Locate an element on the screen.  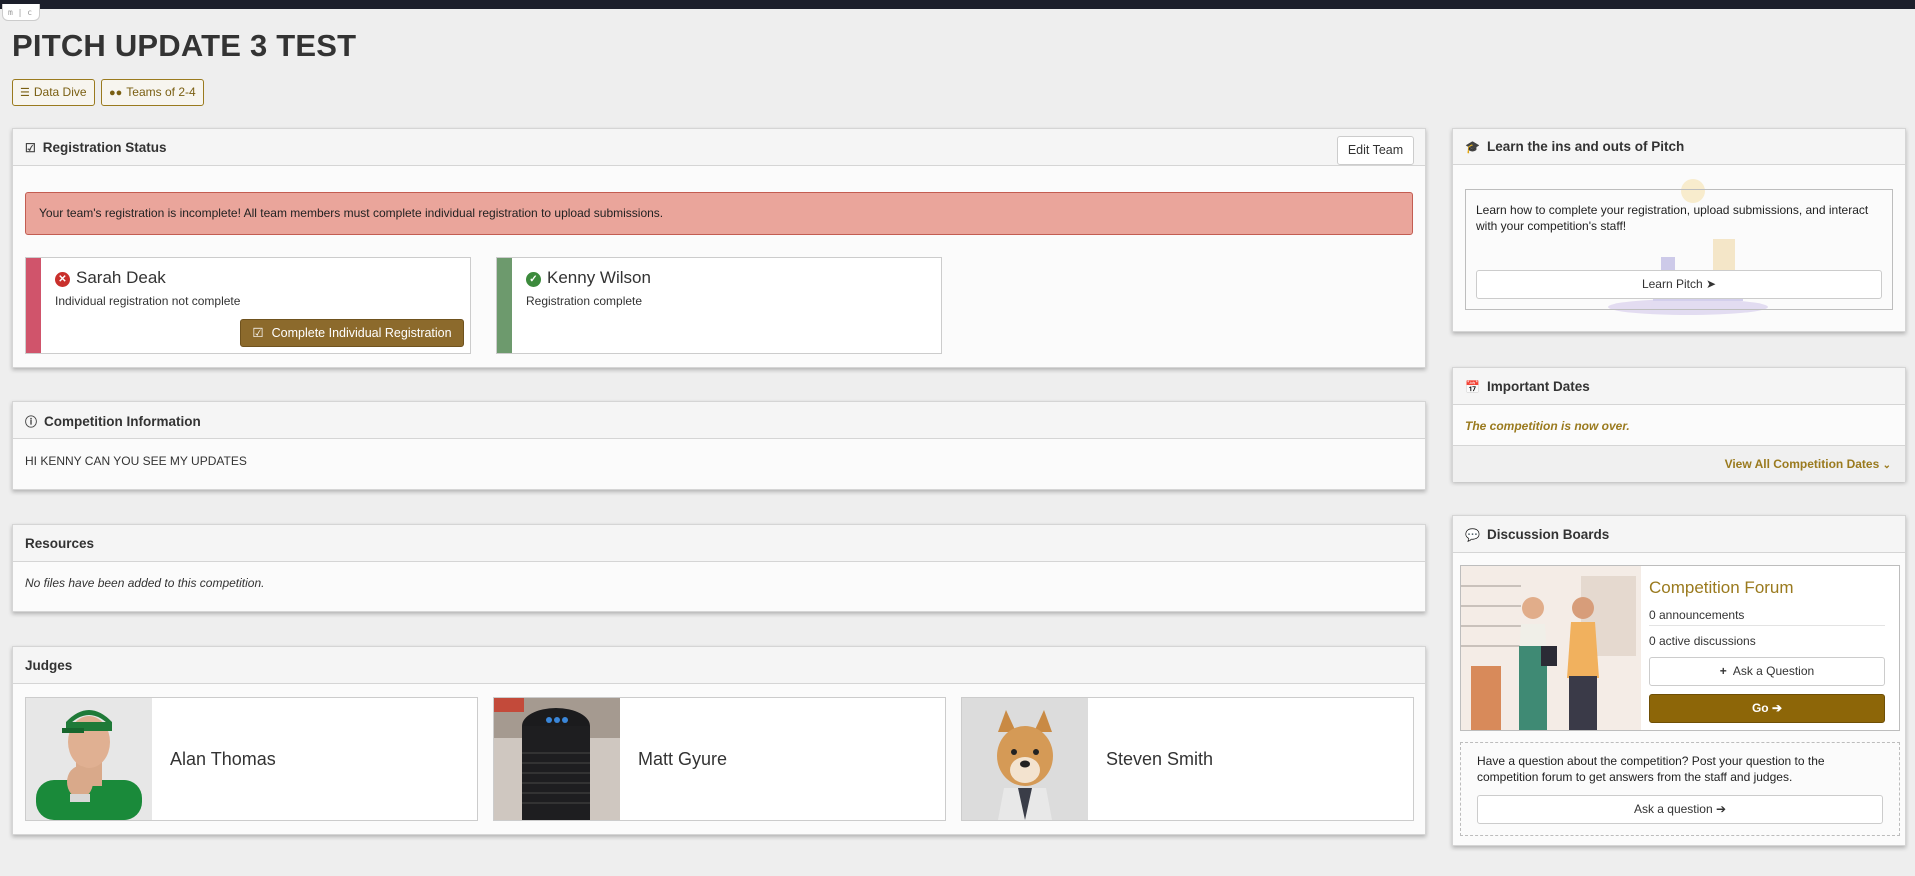
judge-name: Steven Smith is located at coordinates (1160, 759).